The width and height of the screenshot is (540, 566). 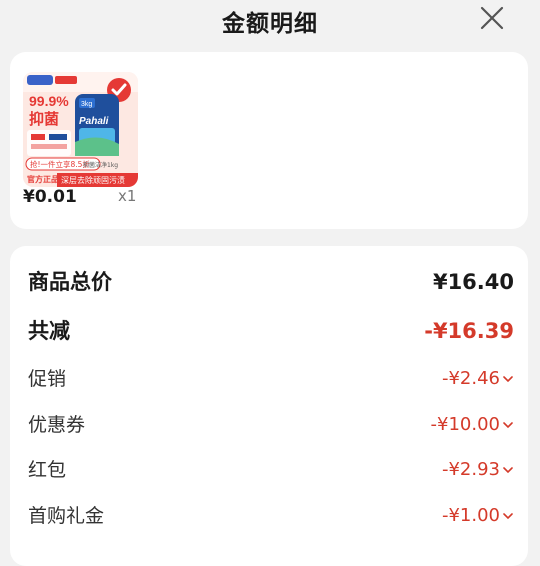 I want to click on svg-text: 抑菌洁净1kg, so click(x=100, y=165).